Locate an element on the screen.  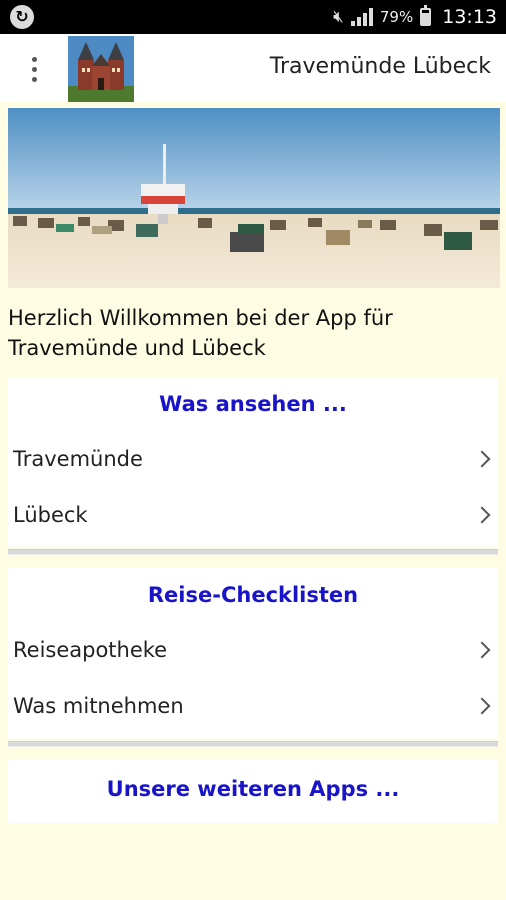
signal-icon is located at coordinates (361, 17).